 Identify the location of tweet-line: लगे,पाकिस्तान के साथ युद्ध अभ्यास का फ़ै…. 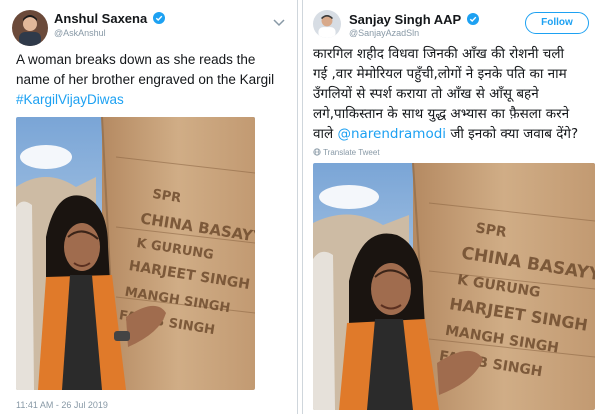
(441, 114).